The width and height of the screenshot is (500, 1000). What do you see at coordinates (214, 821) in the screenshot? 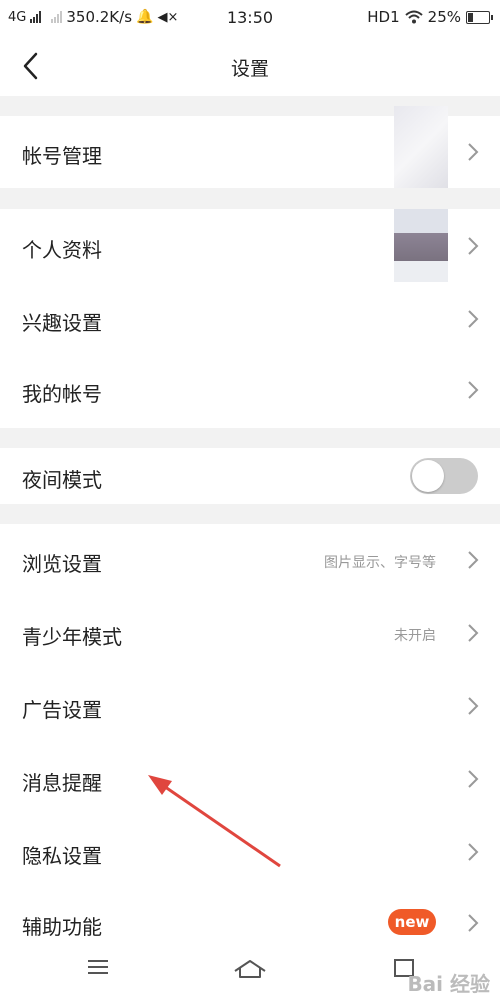
I see `annotation-arrow` at bounding box center [214, 821].